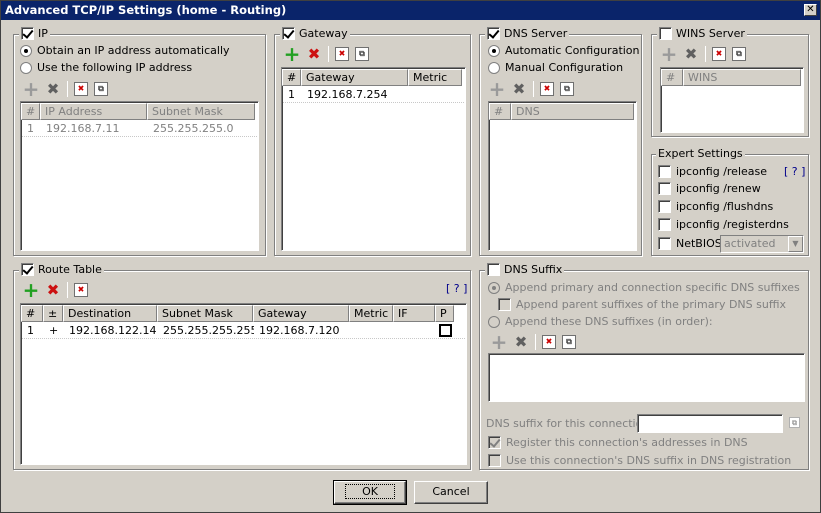 This screenshot has width=821, height=513. Describe the element at coordinates (739, 54) in the screenshot. I see `wins-copy-button: ⧉` at that location.